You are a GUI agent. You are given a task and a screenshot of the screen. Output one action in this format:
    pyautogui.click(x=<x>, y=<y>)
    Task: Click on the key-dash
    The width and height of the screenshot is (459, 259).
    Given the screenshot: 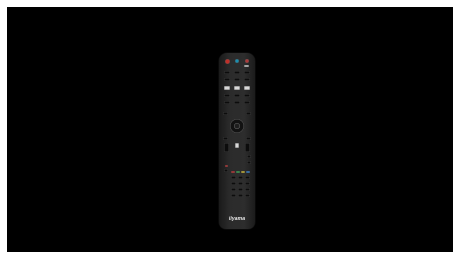 What is the action you would take?
    pyautogui.click(x=233, y=195)
    